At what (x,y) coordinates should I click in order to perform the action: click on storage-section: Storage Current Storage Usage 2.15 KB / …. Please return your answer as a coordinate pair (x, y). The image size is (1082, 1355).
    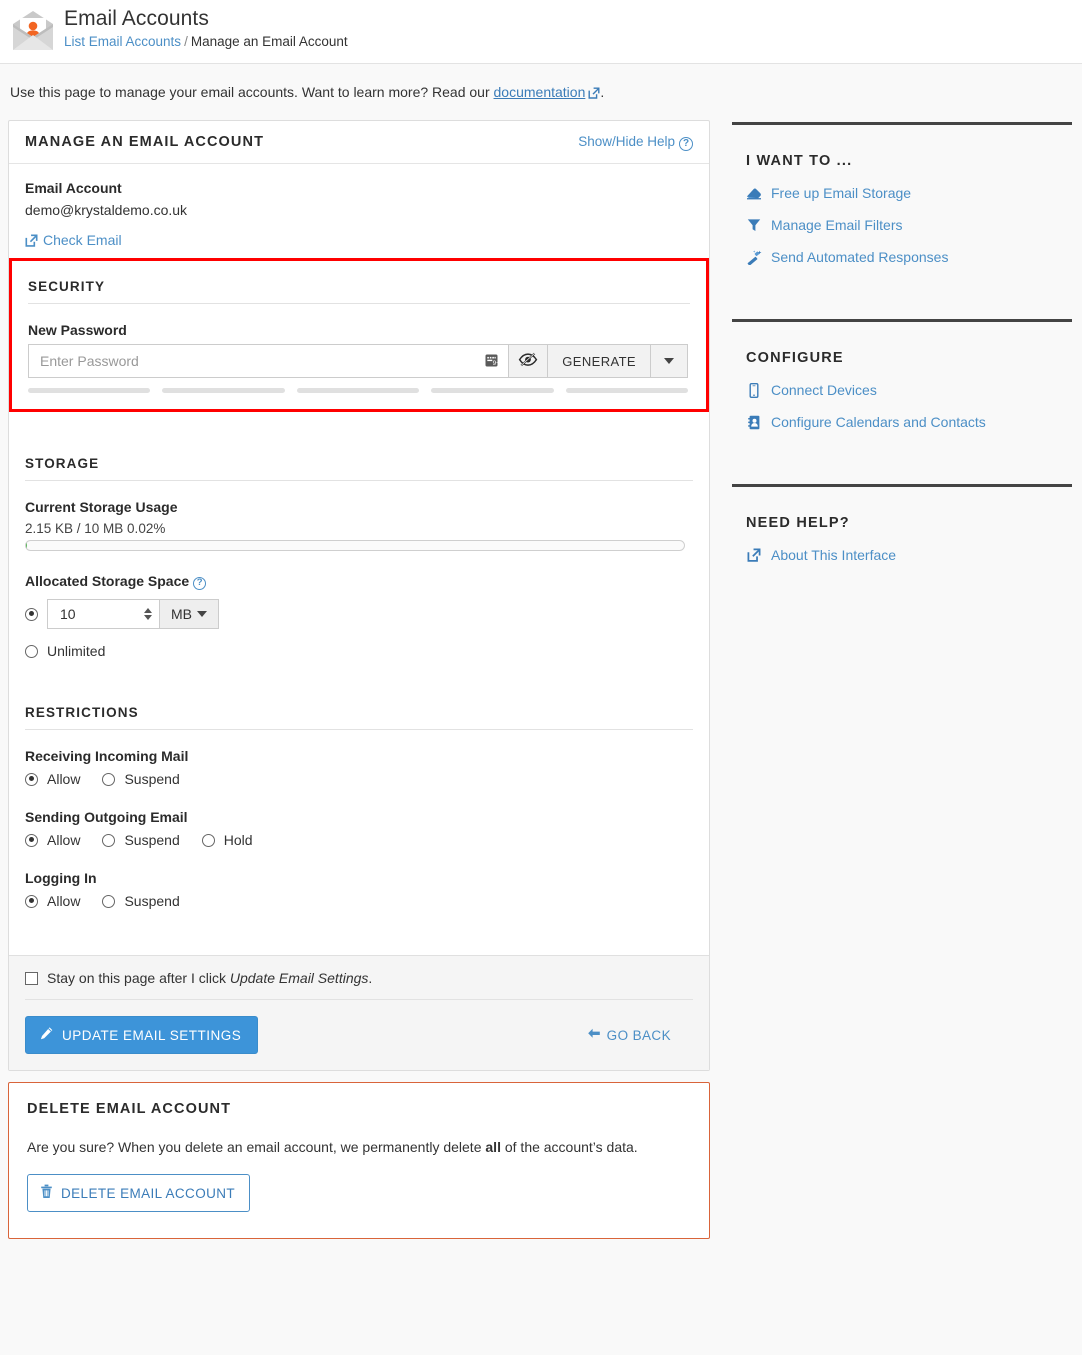
    Looking at the image, I should click on (359, 557).